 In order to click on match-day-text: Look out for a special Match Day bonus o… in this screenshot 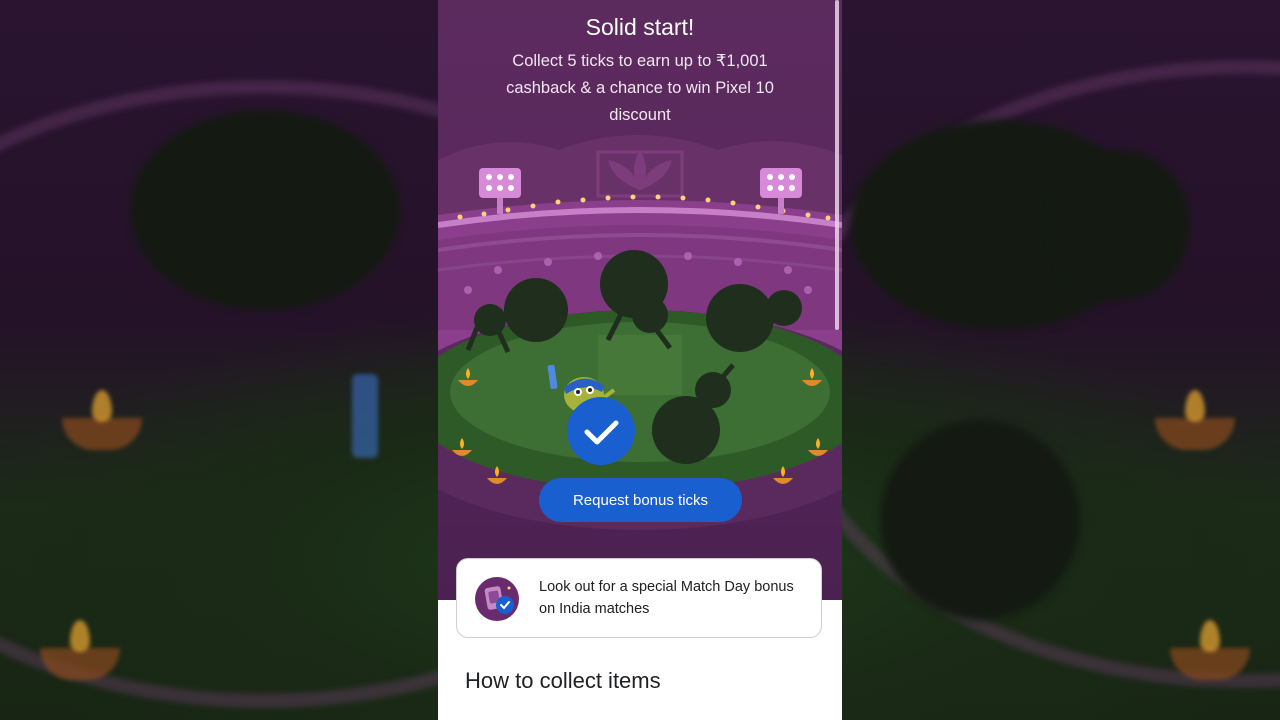, I will do `click(666, 598)`.